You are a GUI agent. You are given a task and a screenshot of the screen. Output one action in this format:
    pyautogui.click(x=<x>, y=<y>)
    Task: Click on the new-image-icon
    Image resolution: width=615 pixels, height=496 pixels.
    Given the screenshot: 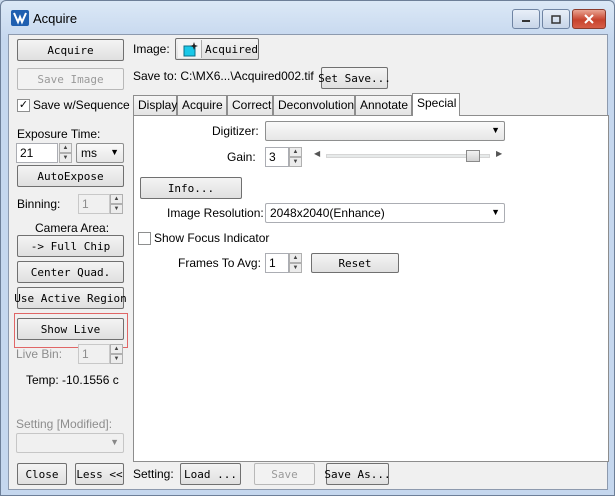 What is the action you would take?
    pyautogui.click(x=190, y=49)
    